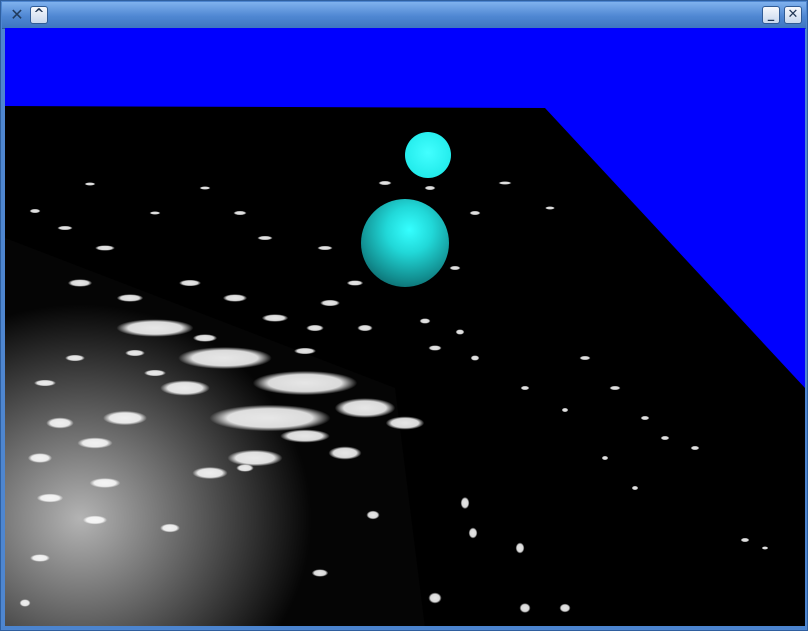 This screenshot has width=808, height=631. I want to click on app-menu-icon: ✕, so click(17, 15).